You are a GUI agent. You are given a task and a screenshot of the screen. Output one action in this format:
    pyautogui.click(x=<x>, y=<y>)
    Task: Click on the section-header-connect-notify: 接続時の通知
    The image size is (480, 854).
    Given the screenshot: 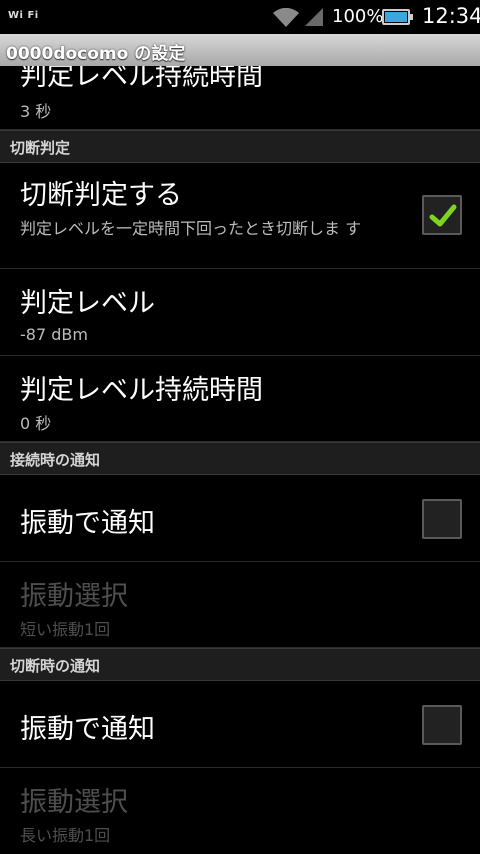 What is the action you would take?
    pyautogui.click(x=240, y=458)
    